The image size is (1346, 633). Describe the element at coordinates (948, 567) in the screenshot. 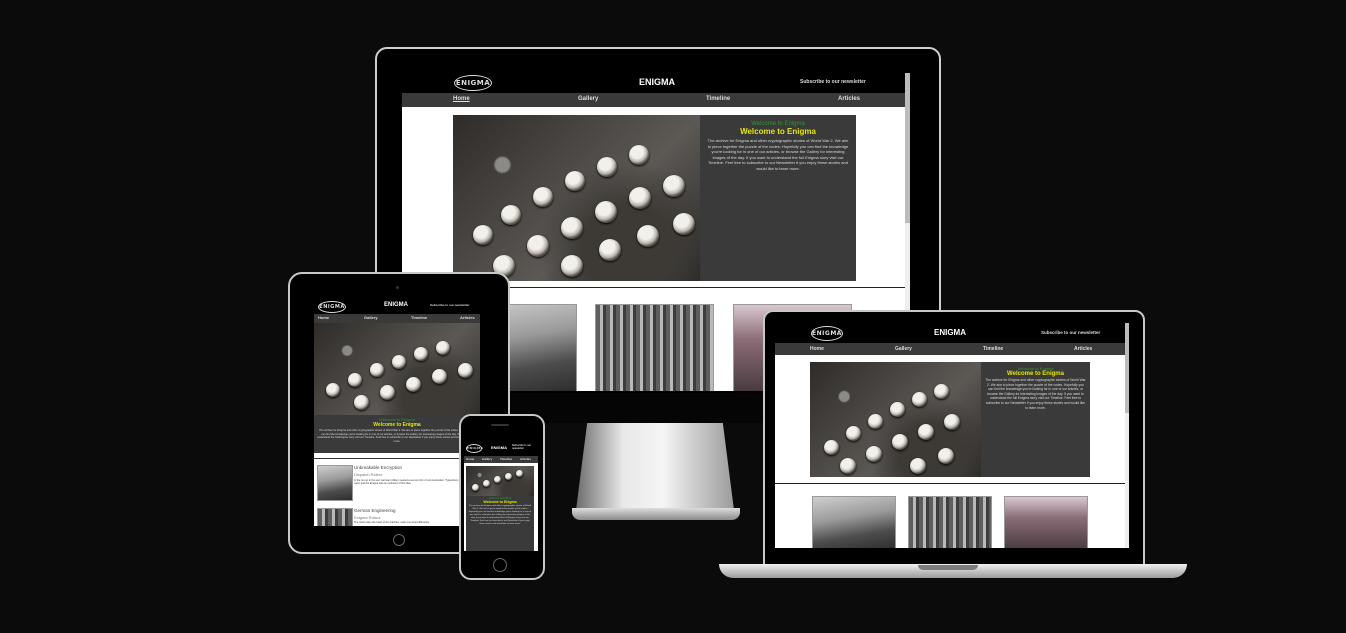

I see `laptop-notch` at that location.